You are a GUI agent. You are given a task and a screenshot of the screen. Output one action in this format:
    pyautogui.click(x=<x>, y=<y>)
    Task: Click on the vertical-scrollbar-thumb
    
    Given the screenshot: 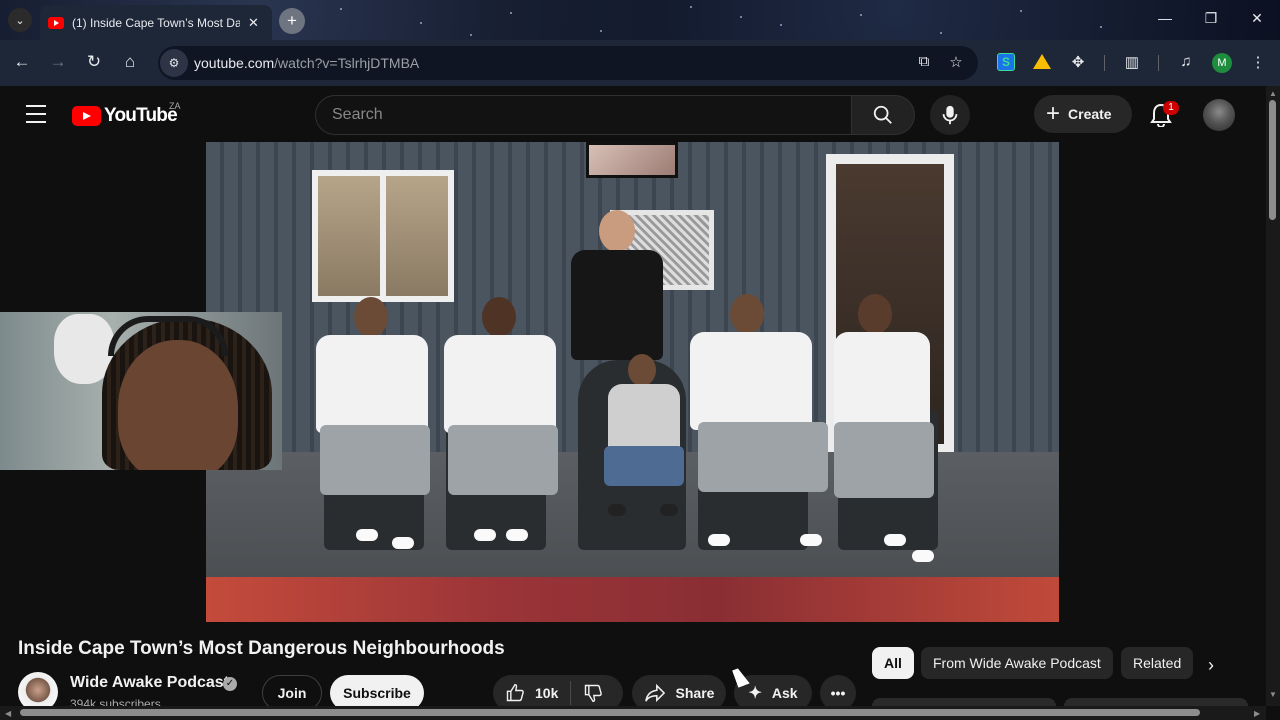 What is the action you would take?
    pyautogui.click(x=1272, y=160)
    